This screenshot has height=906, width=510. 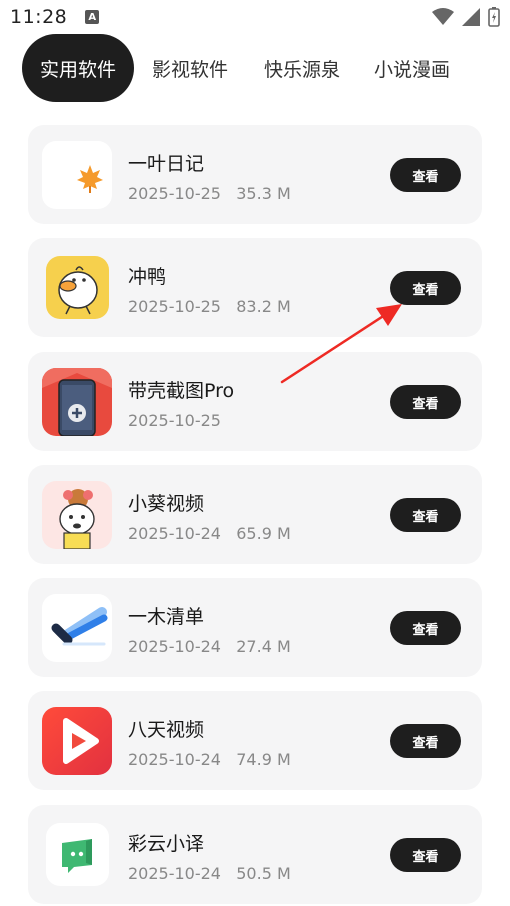 What do you see at coordinates (92, 17) in the screenshot?
I see `notification-icon: A` at bounding box center [92, 17].